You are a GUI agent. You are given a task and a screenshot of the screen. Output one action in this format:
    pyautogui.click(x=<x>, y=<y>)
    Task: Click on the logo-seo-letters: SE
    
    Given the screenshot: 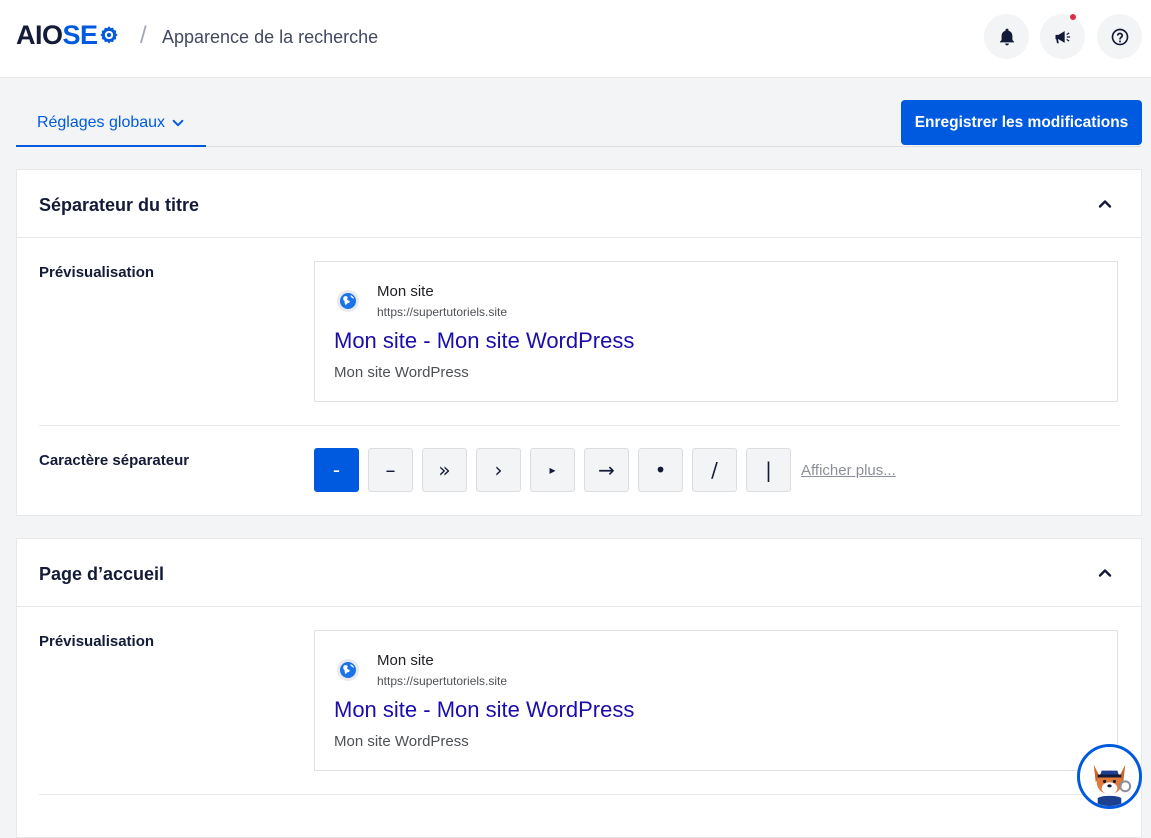 What is the action you would take?
    pyautogui.click(x=80, y=35)
    